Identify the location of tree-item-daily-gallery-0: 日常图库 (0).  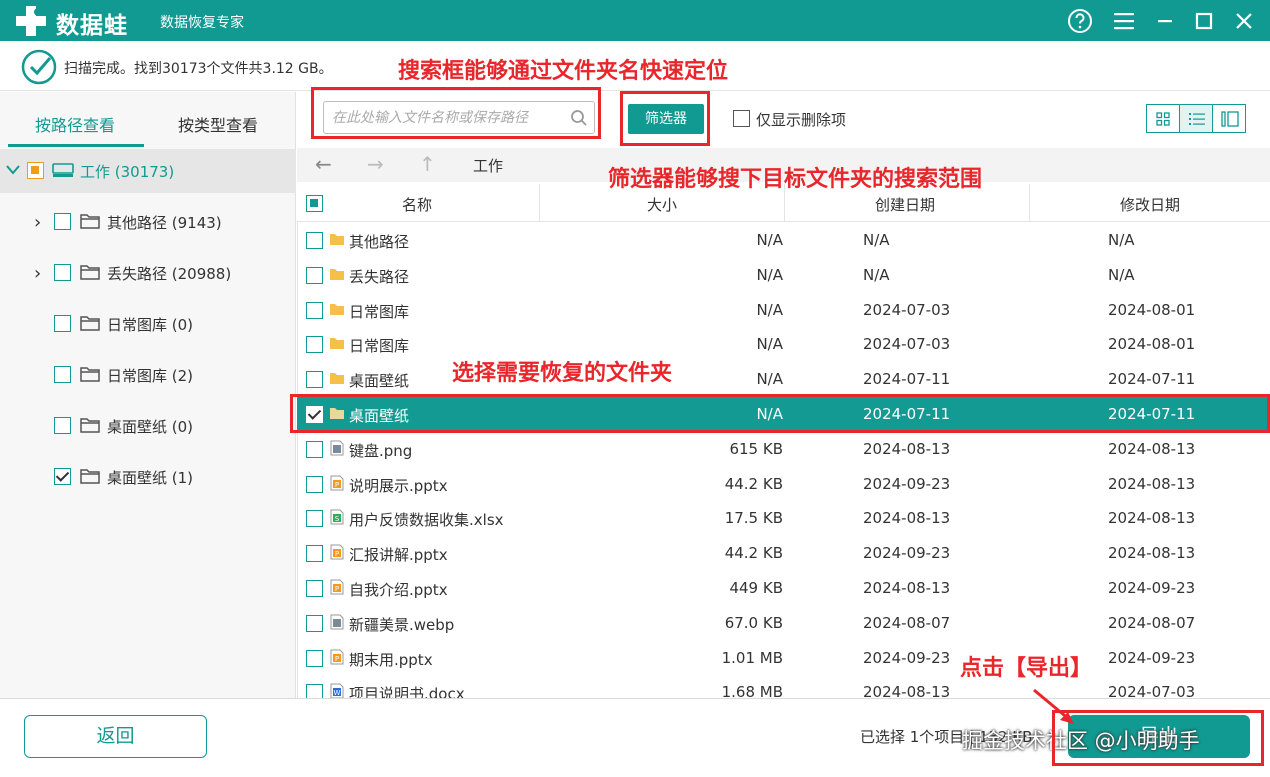
(148, 324).